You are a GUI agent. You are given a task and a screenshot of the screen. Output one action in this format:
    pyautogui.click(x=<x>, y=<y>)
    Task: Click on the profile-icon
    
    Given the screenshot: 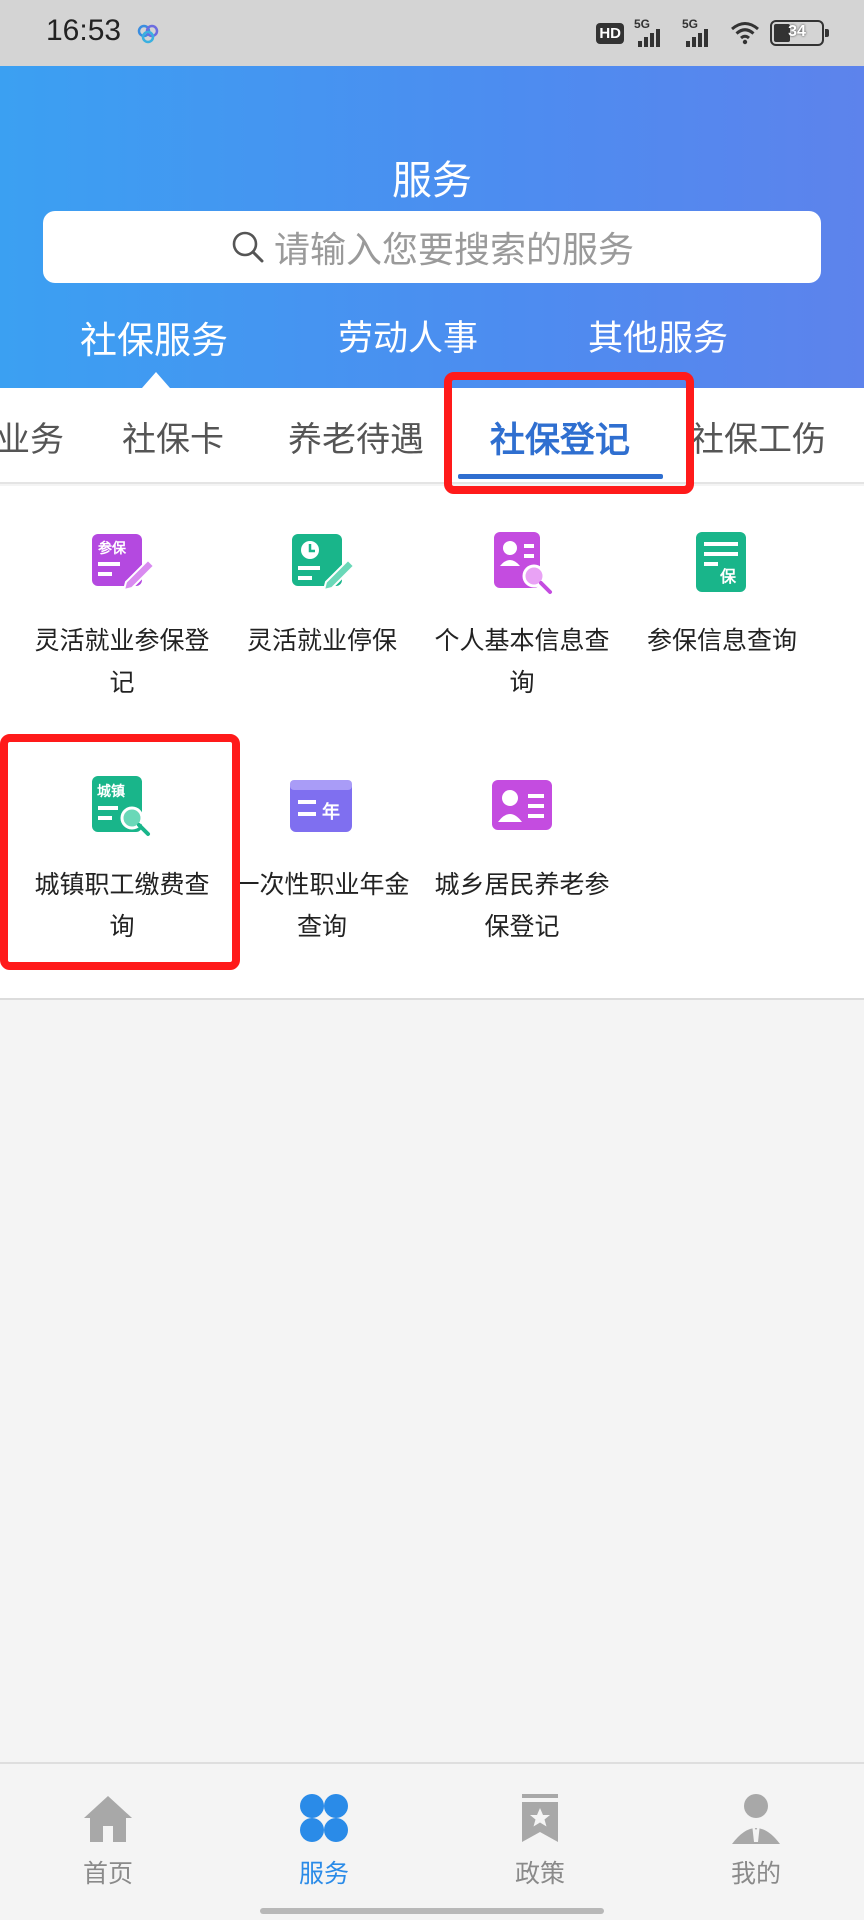 What is the action you would take?
    pyautogui.click(x=756, y=1819)
    